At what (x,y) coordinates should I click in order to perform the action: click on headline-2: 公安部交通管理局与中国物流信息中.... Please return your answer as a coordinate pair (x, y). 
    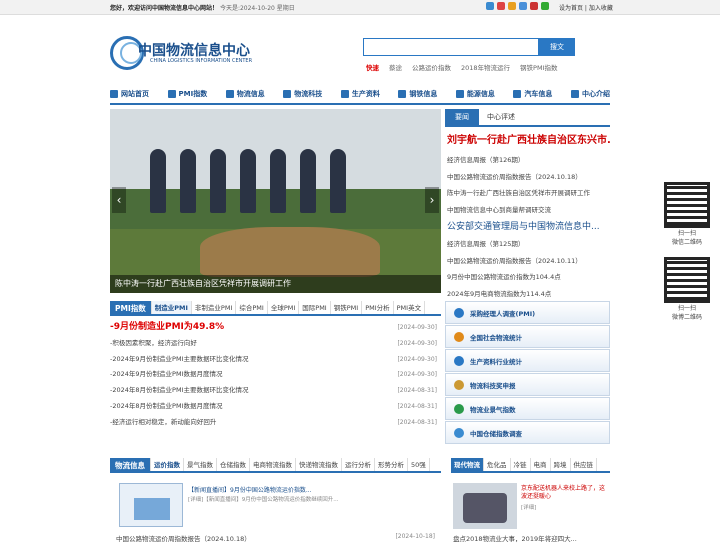
    Looking at the image, I should click on (528, 227).